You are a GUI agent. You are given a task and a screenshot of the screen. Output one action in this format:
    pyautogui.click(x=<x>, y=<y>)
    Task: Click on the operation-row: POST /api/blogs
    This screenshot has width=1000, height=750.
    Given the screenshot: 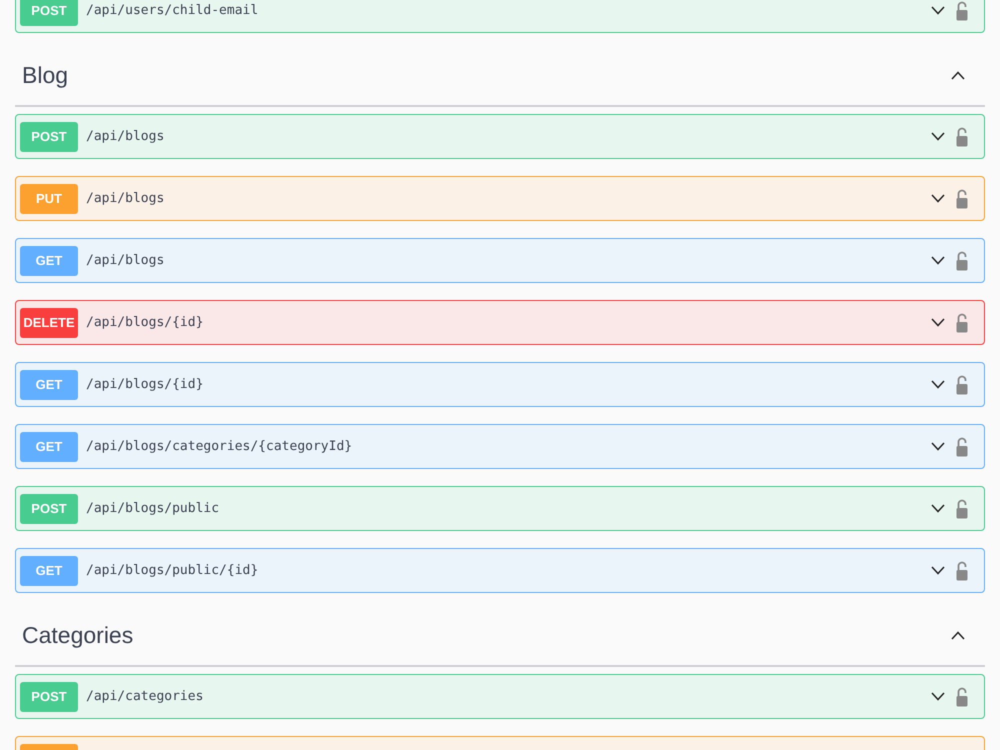 What is the action you would take?
    pyautogui.click(x=500, y=136)
    